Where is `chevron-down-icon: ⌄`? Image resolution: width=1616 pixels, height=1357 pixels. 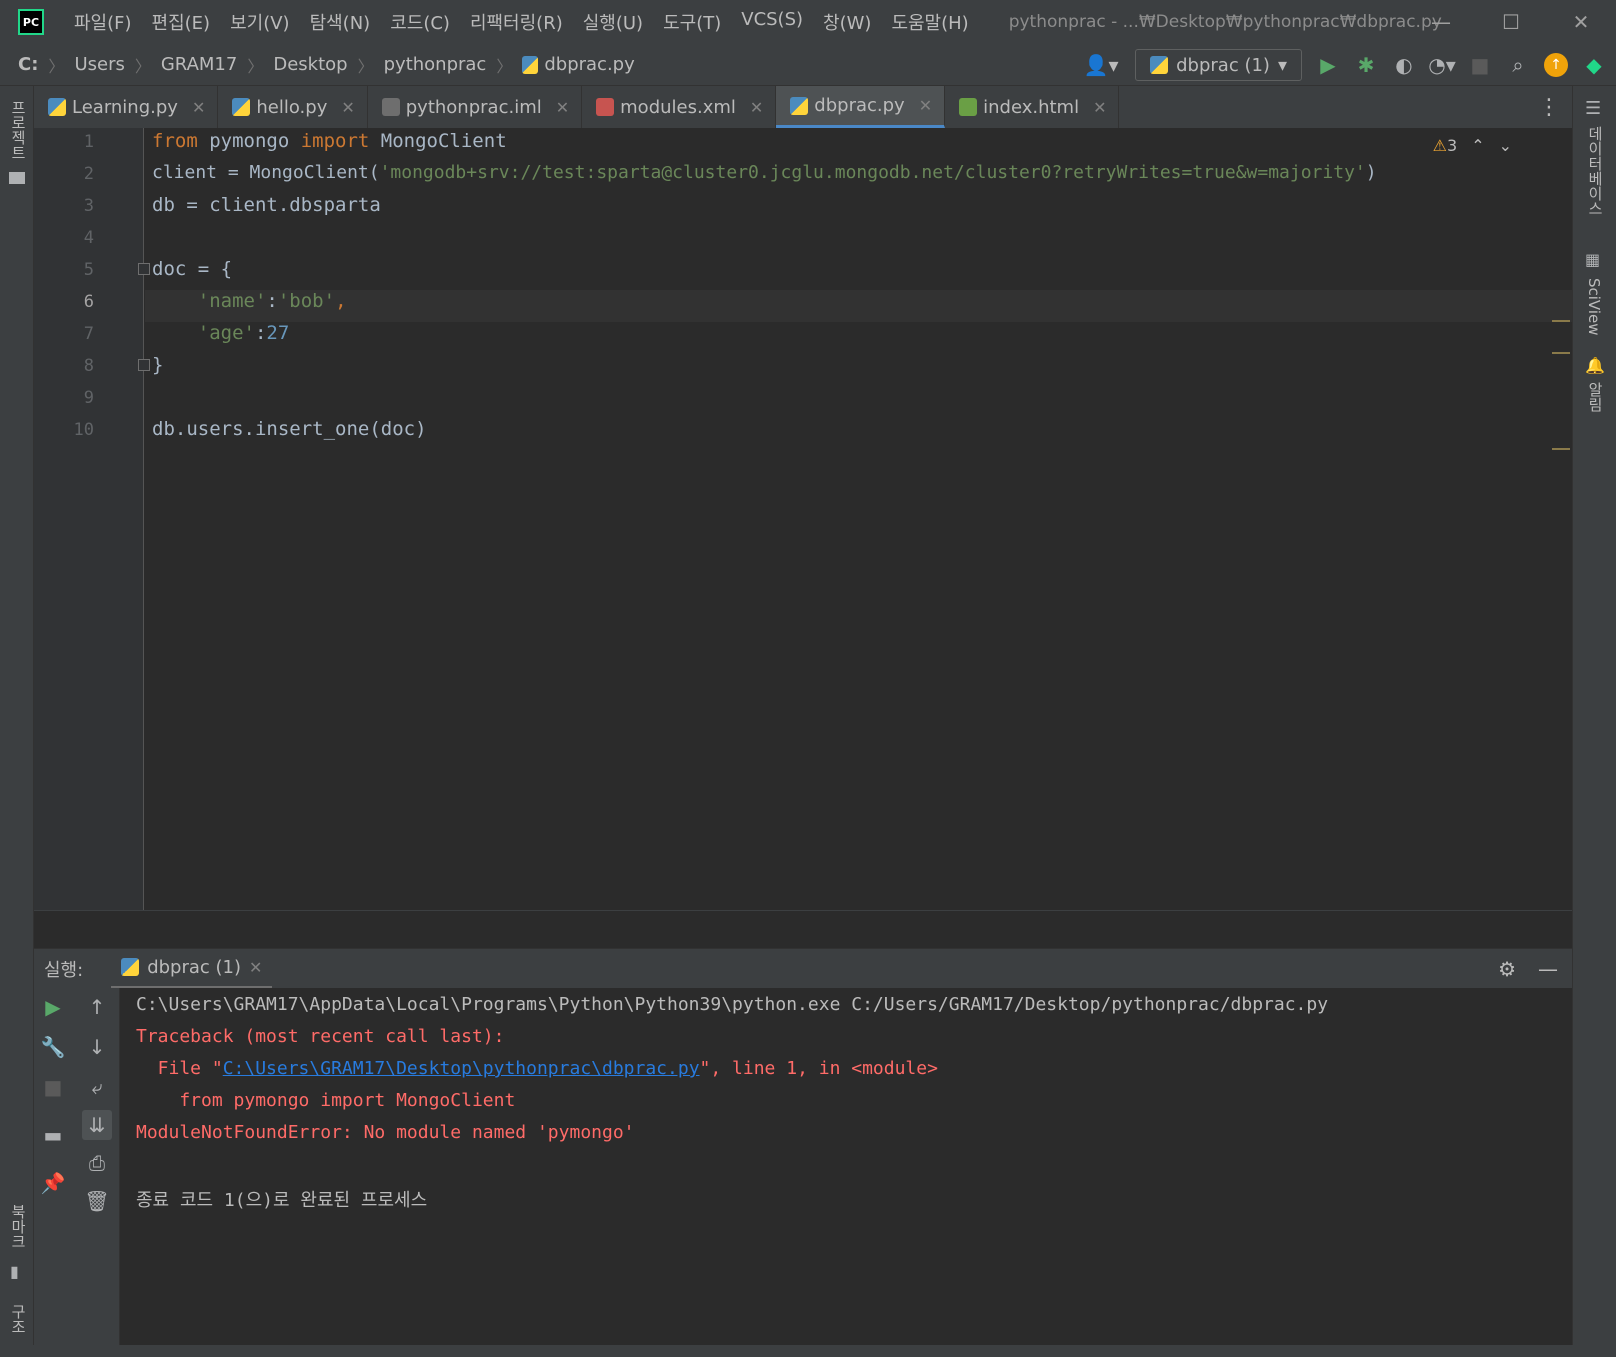
chevron-down-icon: ⌄ is located at coordinates (1505, 145).